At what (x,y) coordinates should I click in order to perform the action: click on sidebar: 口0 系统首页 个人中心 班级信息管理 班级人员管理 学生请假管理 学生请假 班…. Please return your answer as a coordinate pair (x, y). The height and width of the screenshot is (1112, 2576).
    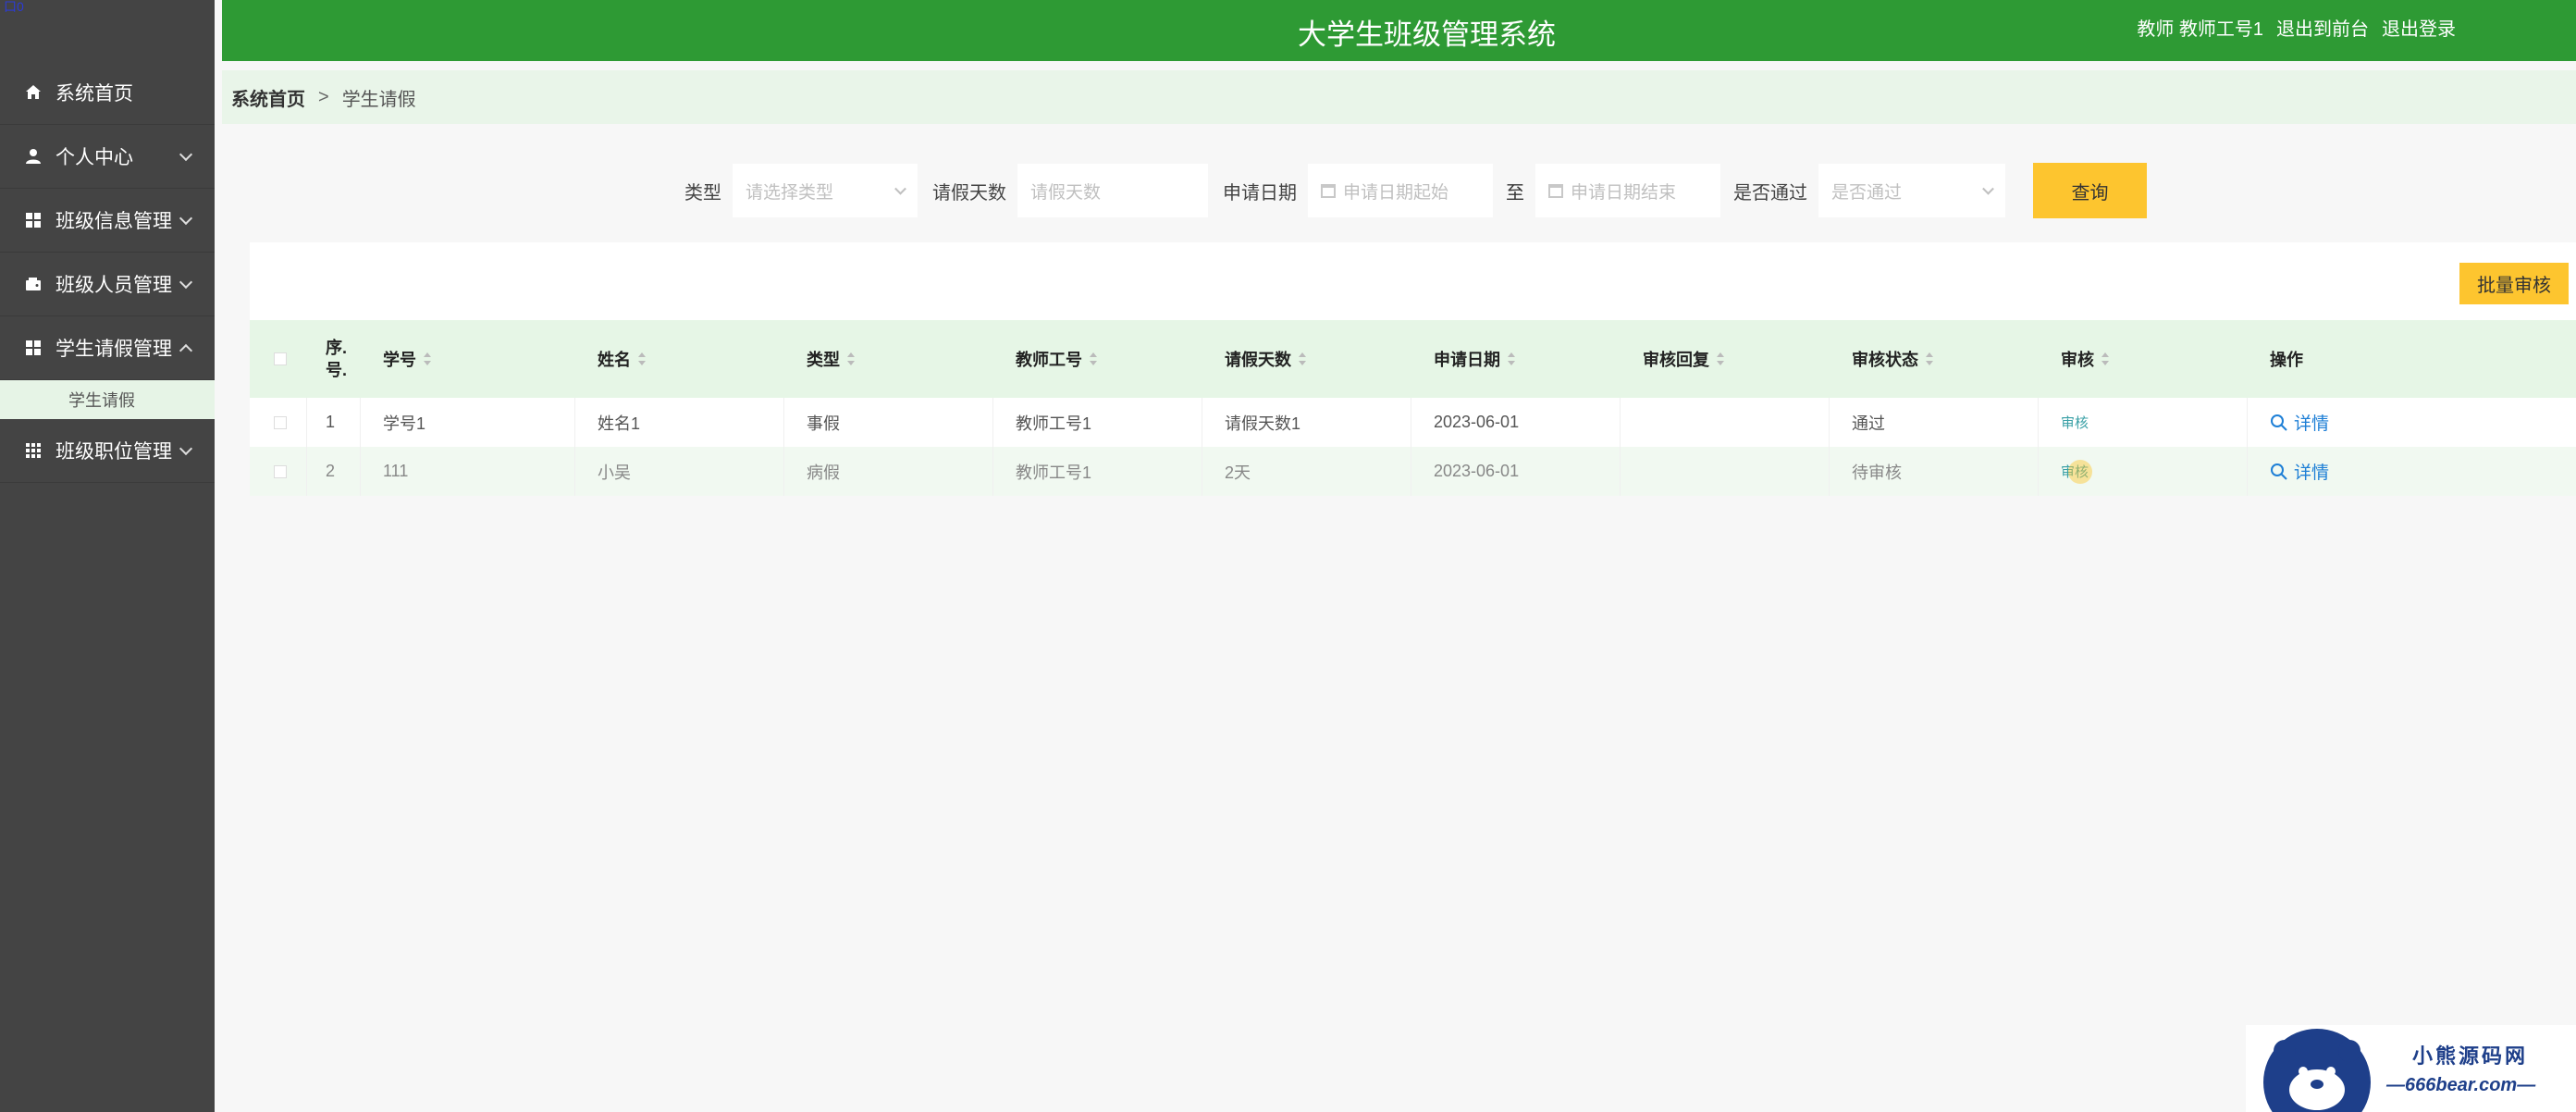
    Looking at the image, I should click on (107, 556).